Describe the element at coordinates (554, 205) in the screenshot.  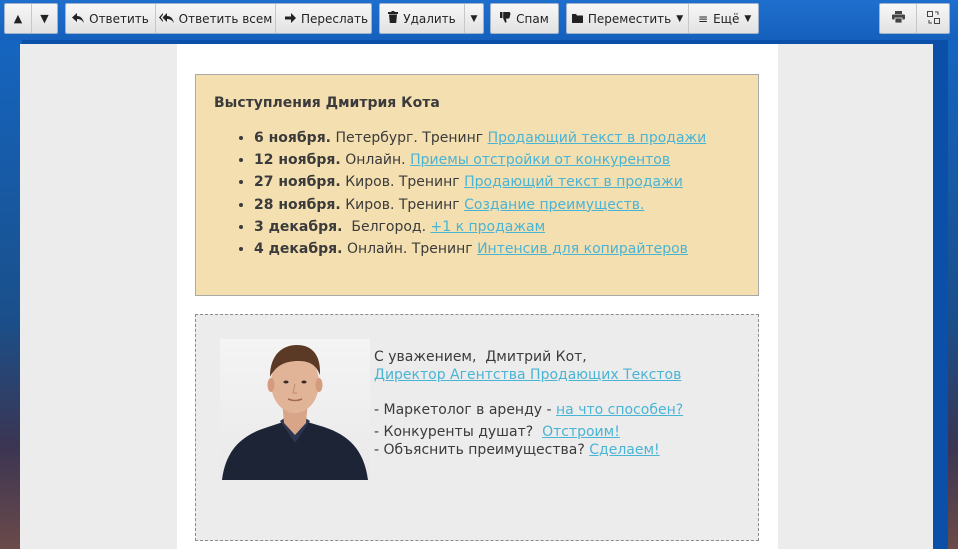
I see `event-link: Создание преимуществ.` at that location.